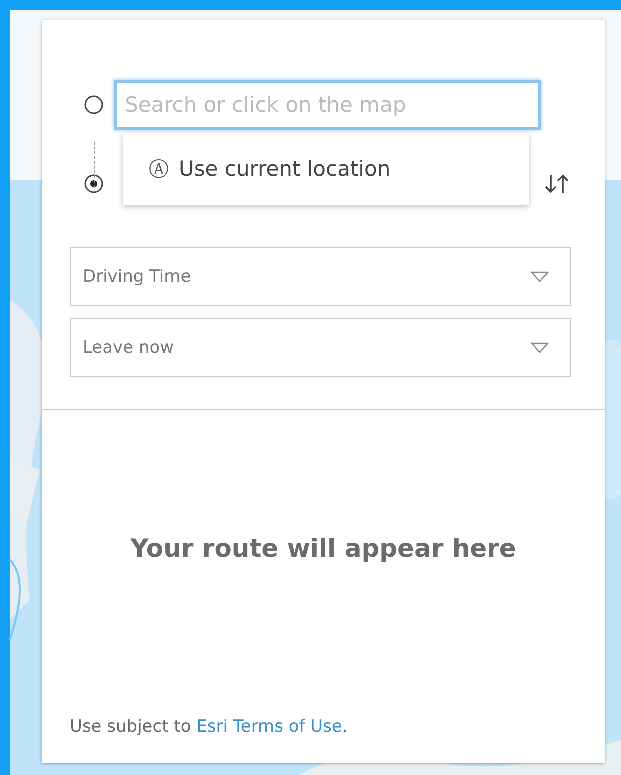 The height and width of the screenshot is (775, 621). I want to click on dropdown-select: Leave now, so click(320, 347).